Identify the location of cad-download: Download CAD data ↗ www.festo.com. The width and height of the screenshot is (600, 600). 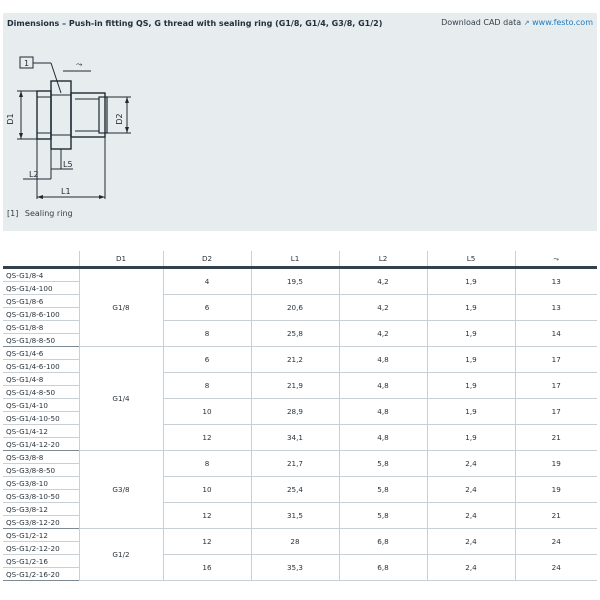
(517, 22).